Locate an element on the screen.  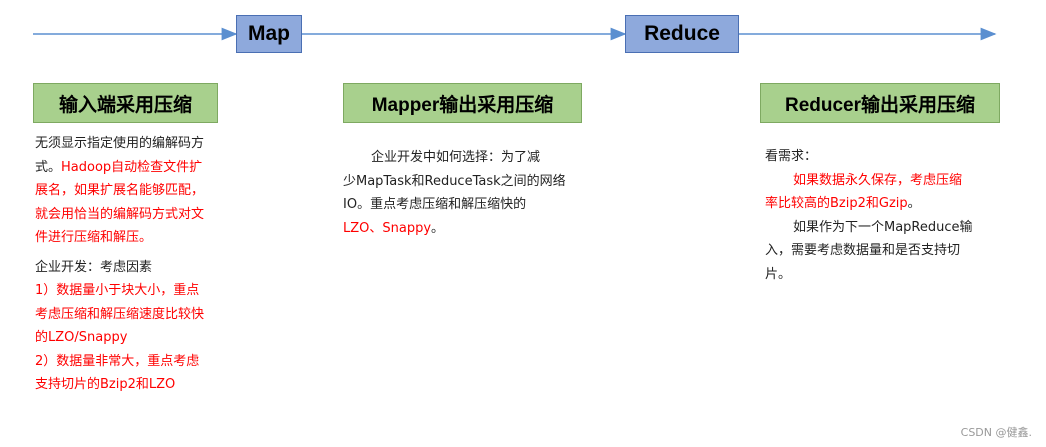
reducer-note-line: 片。 is located at coordinates (778, 274).